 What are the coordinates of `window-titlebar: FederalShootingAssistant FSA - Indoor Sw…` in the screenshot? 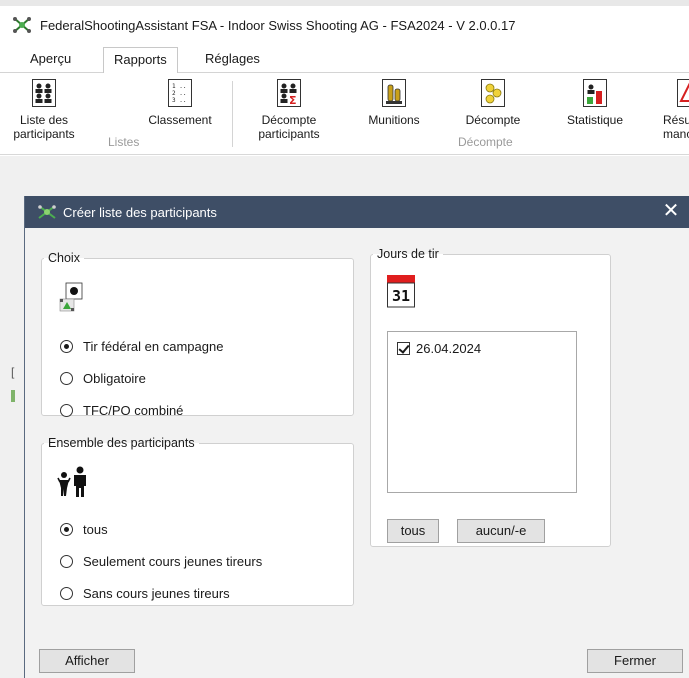 It's located at (344, 25).